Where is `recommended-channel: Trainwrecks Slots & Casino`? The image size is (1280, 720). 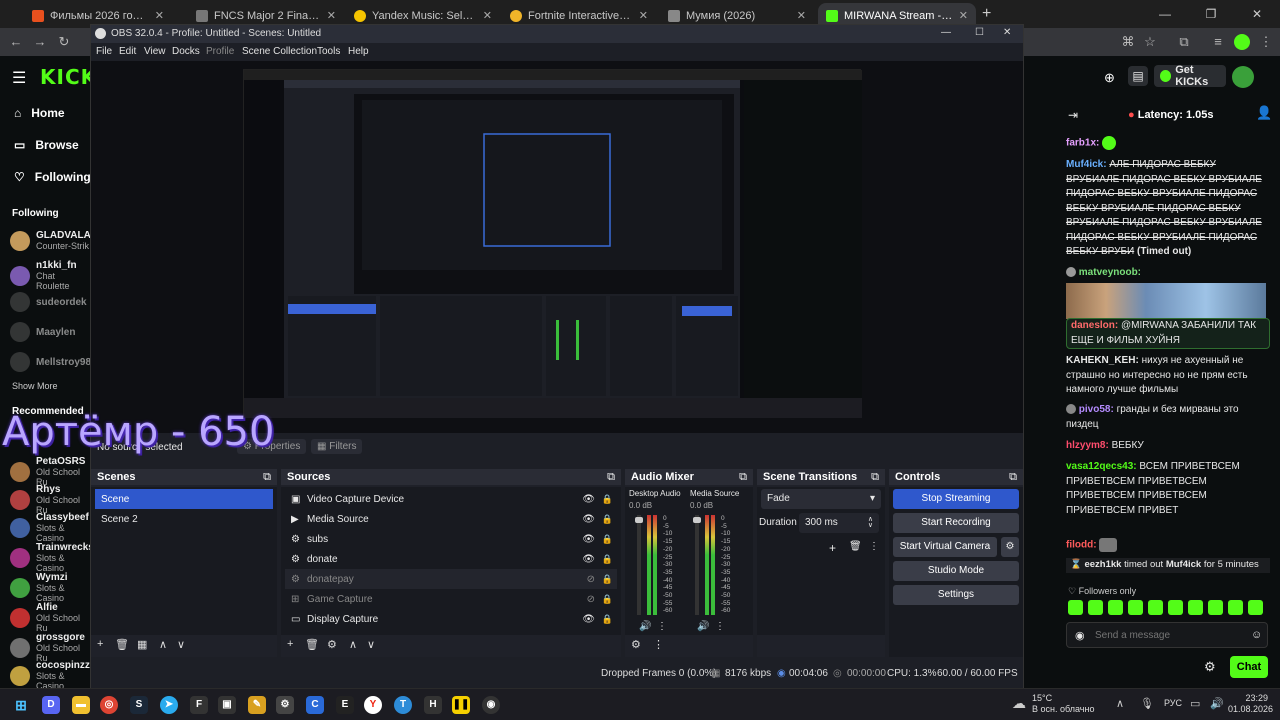
recommended-channel: Trainwrecks Slots & Casino is located at coordinates (52, 557).